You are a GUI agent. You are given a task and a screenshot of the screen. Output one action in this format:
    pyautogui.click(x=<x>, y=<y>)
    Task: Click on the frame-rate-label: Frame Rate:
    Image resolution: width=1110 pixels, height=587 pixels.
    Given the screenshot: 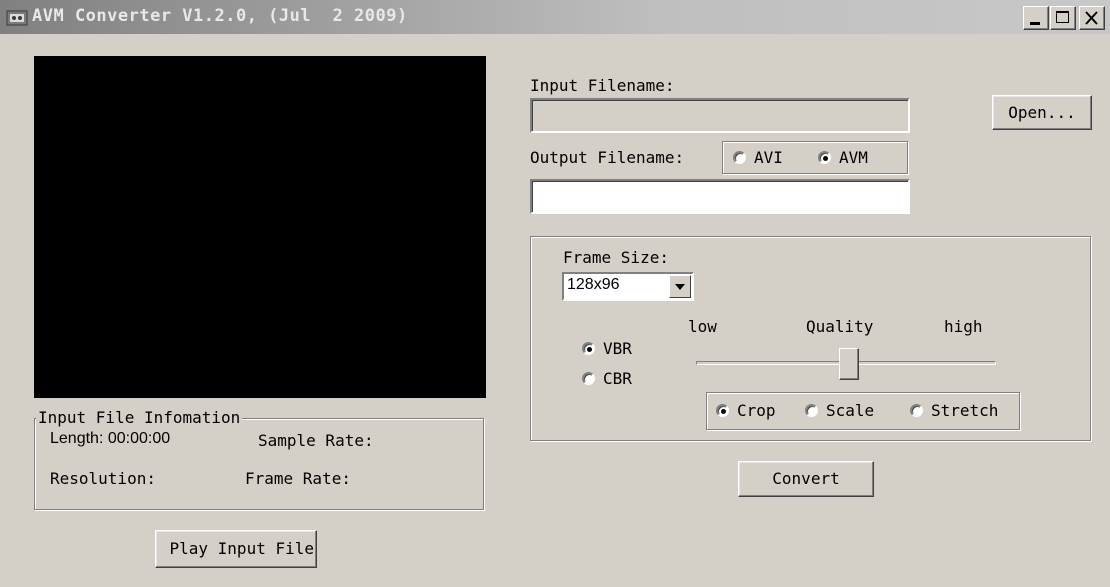 What is the action you would take?
    pyautogui.click(x=298, y=478)
    